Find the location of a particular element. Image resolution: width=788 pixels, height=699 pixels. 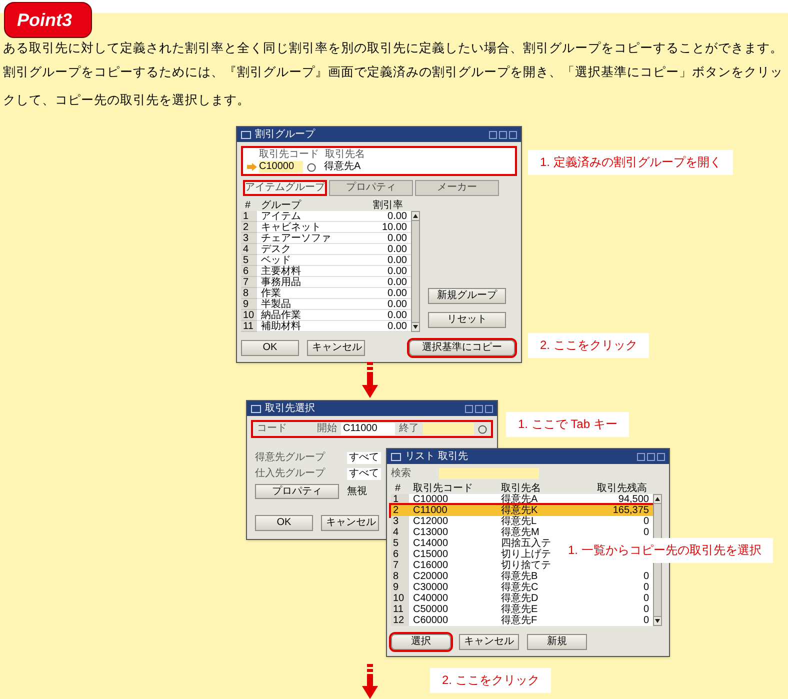

window-title: 取引先選択 is located at coordinates (290, 408).